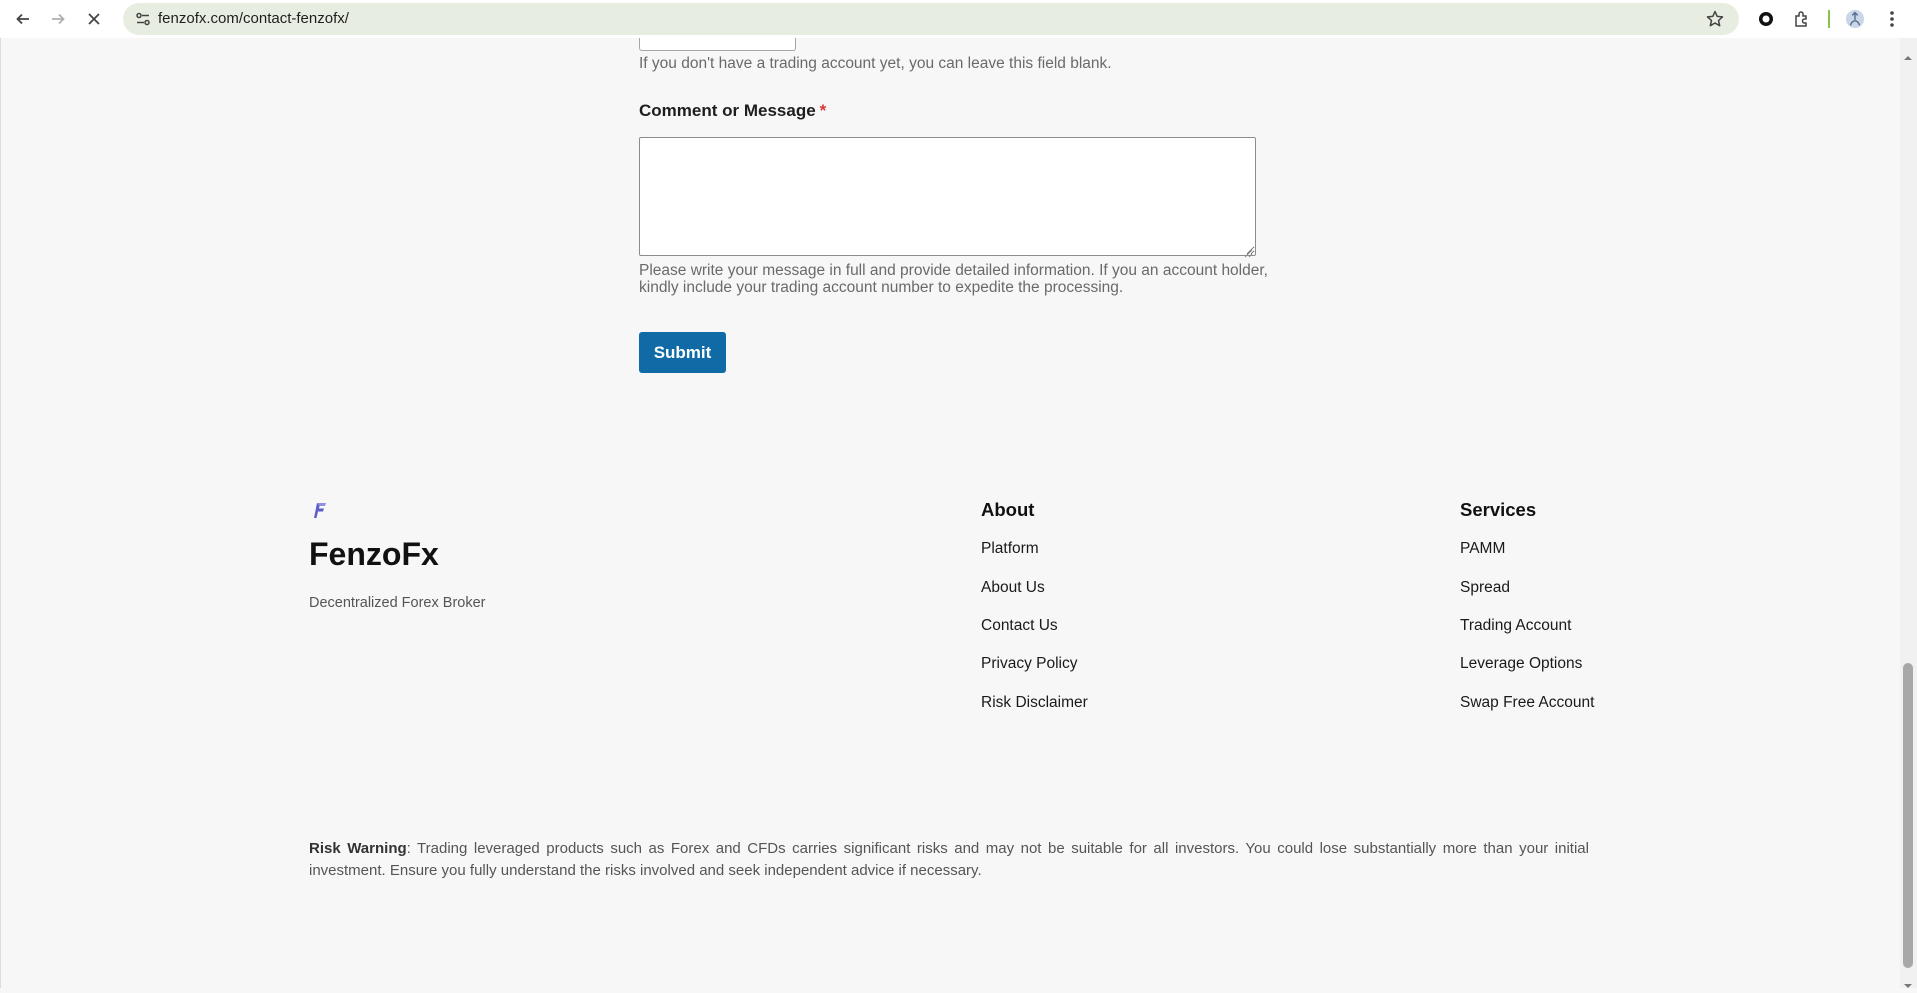 This screenshot has width=1917, height=993. What do you see at coordinates (1829, 19) in the screenshot?
I see `toolbar-separator` at bounding box center [1829, 19].